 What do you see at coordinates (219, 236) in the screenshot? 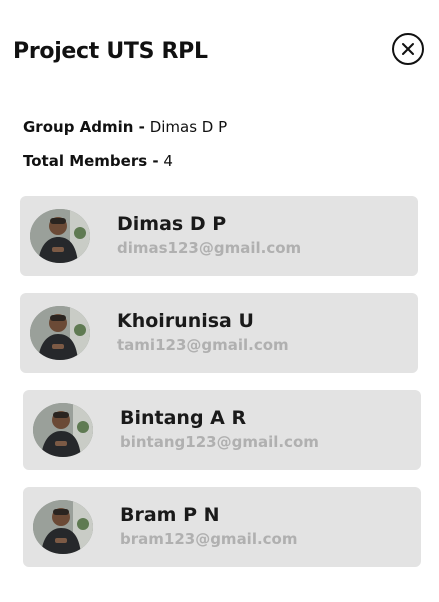
I see `member-card: Dimas D P dimas123@gmail.com` at bounding box center [219, 236].